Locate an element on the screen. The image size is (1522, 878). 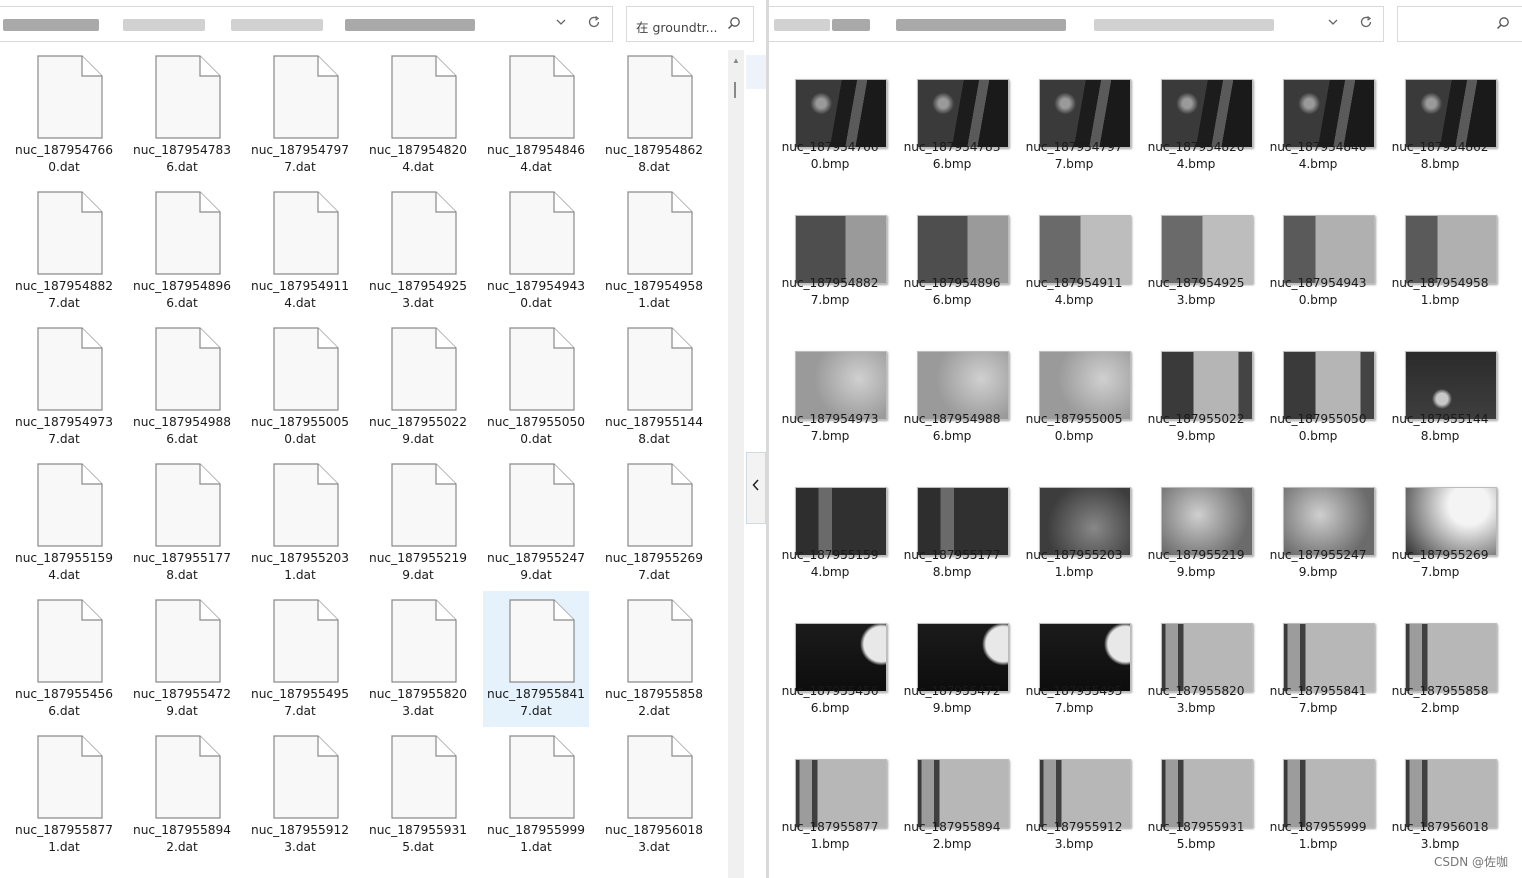
file-item: nuc_187954846 4.dat is located at coordinates (536, 115).